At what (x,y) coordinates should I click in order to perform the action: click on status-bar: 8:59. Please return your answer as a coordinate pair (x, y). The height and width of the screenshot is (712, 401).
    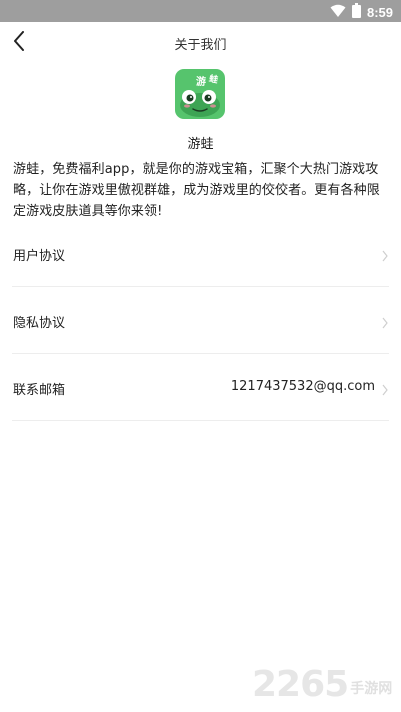
    Looking at the image, I should click on (200, 11).